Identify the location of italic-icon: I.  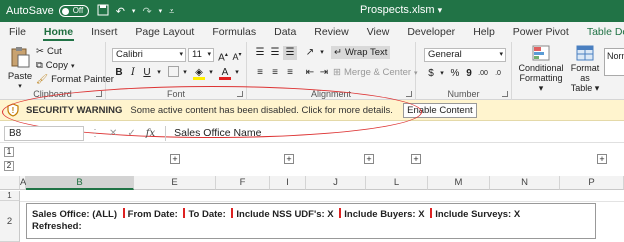
(133, 73).